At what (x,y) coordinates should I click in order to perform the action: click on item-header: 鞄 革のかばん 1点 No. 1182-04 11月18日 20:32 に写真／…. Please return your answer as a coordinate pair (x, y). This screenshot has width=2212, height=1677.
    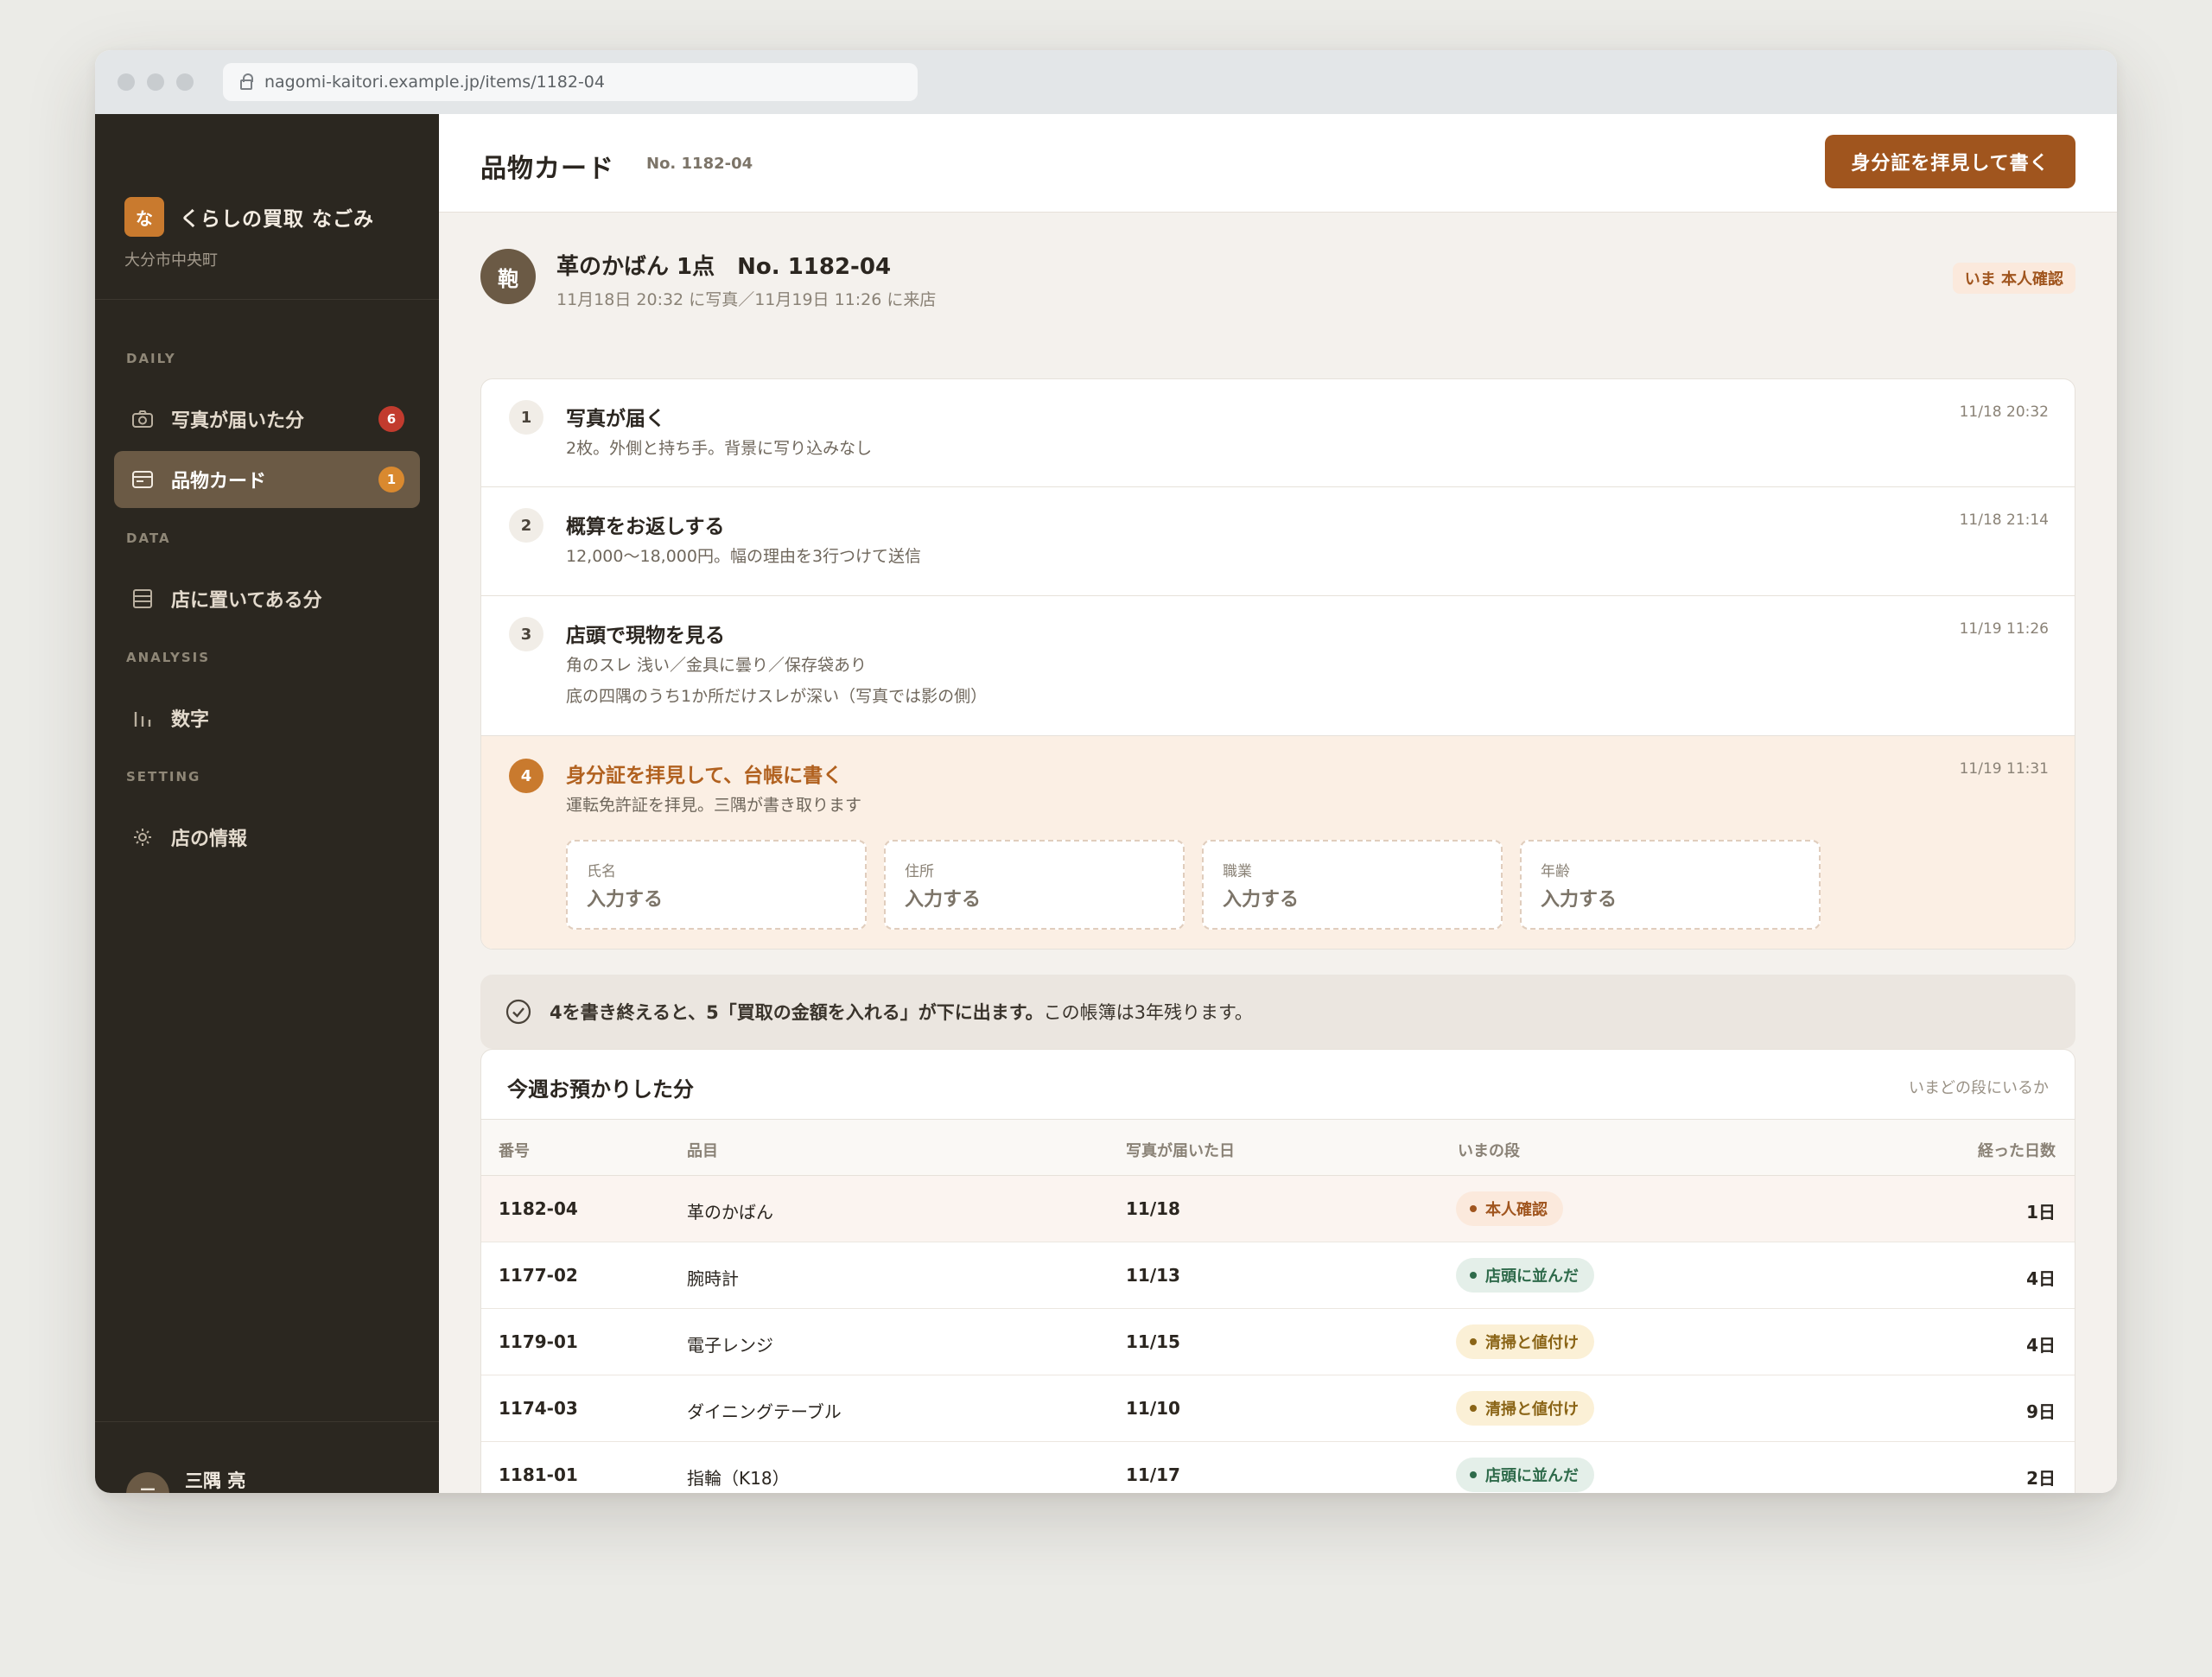
    Looking at the image, I should click on (1277, 283).